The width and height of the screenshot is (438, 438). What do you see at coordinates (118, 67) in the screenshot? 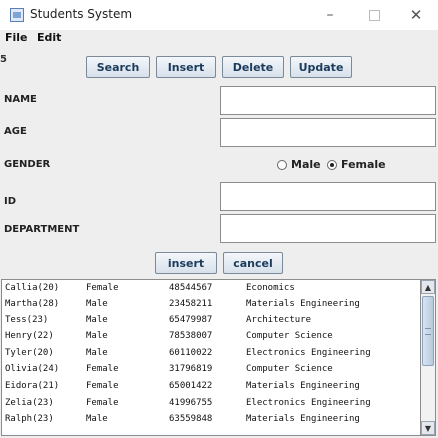
I see `search-button: Search` at bounding box center [118, 67].